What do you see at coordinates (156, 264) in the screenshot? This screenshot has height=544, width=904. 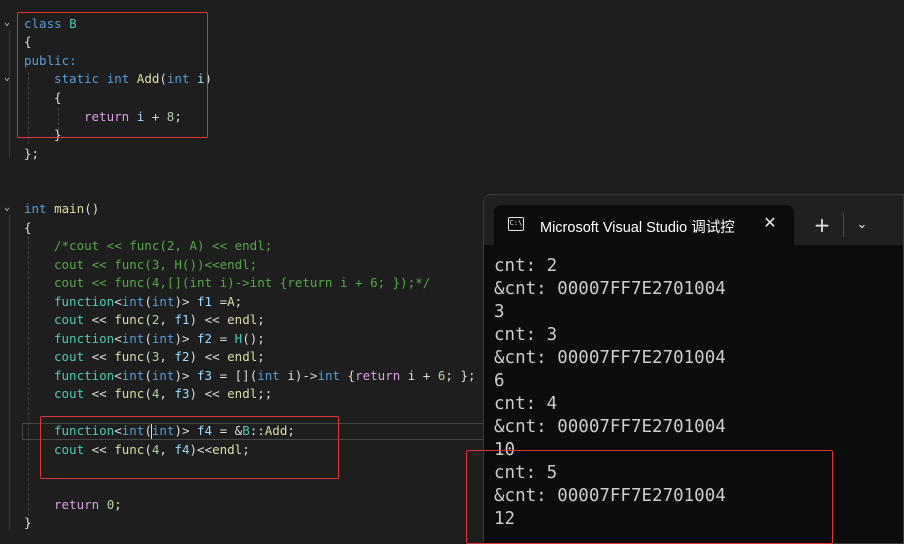 I see `code-comment: cout << func(3, H())<<endl;` at bounding box center [156, 264].